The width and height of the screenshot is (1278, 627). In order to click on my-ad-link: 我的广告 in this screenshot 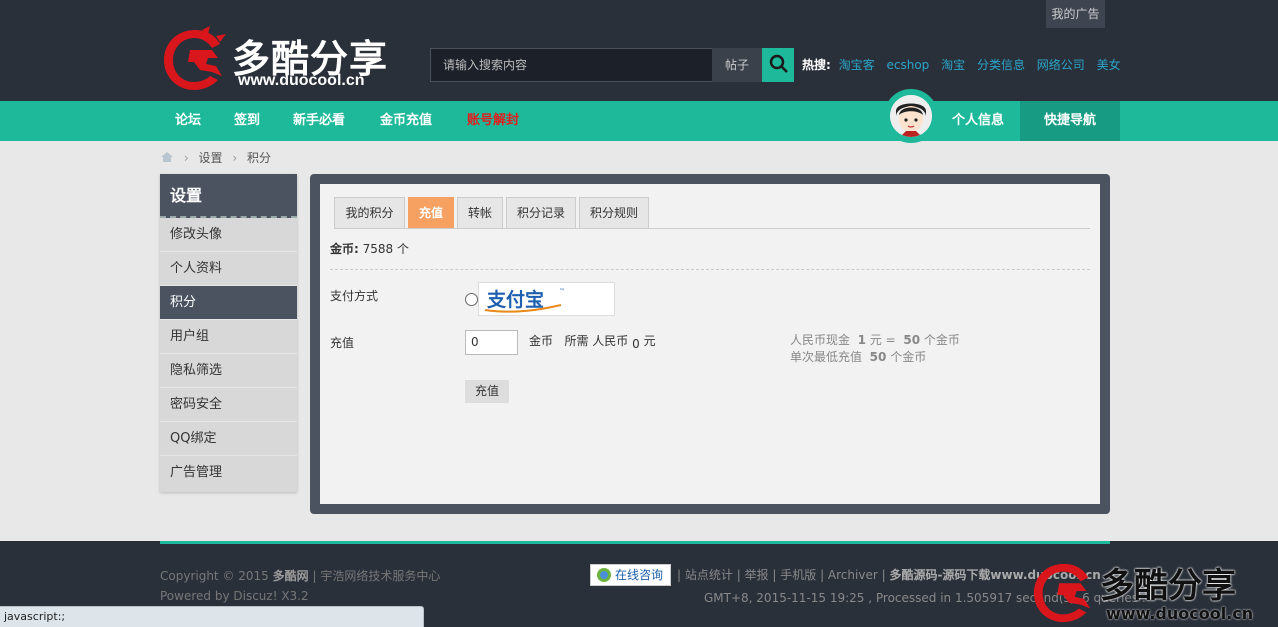, I will do `click(1075, 14)`.